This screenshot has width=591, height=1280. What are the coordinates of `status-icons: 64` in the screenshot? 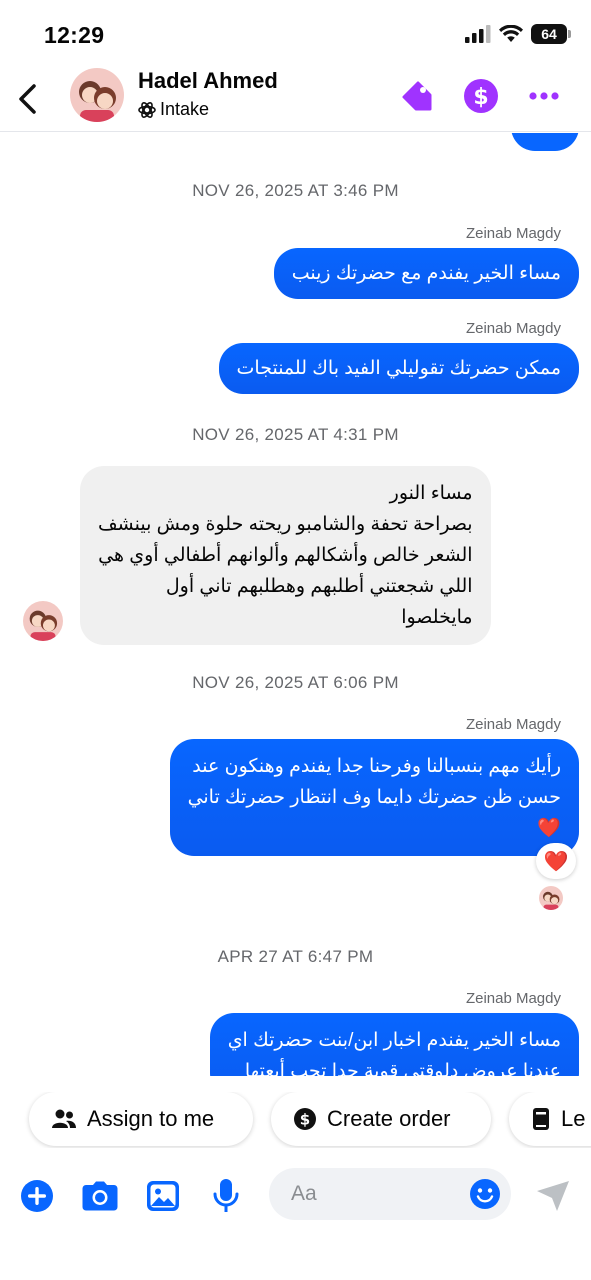 It's located at (518, 34).